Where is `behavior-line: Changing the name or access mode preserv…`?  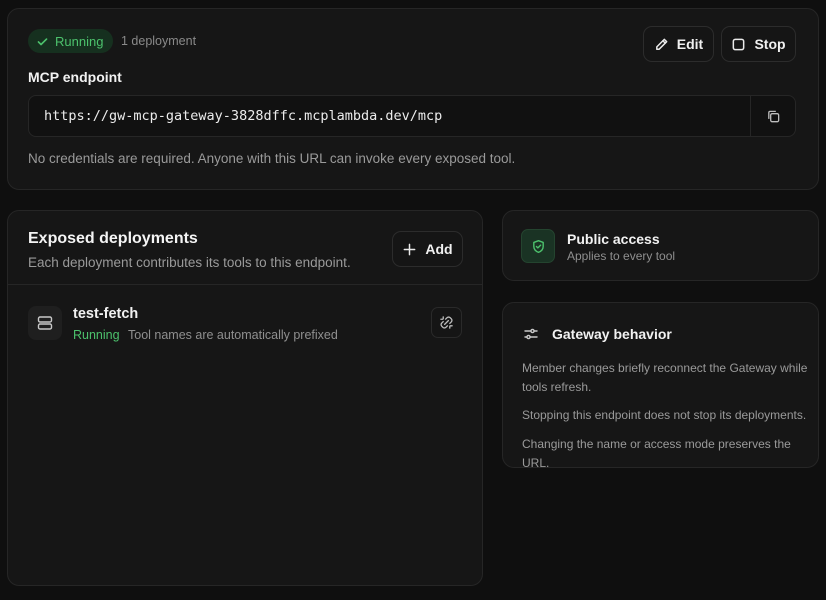
behavior-line: Changing the name or access mode preserv… is located at coordinates (656, 453).